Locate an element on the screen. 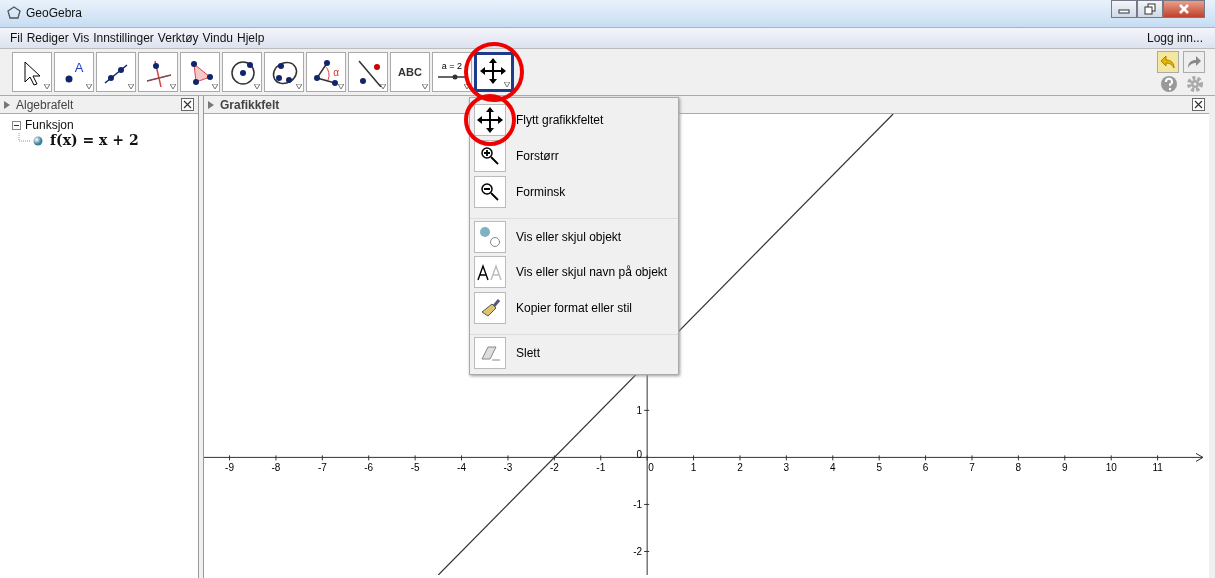 This screenshot has width=1215, height=578. collapse-icon is located at coordinates (16, 125).